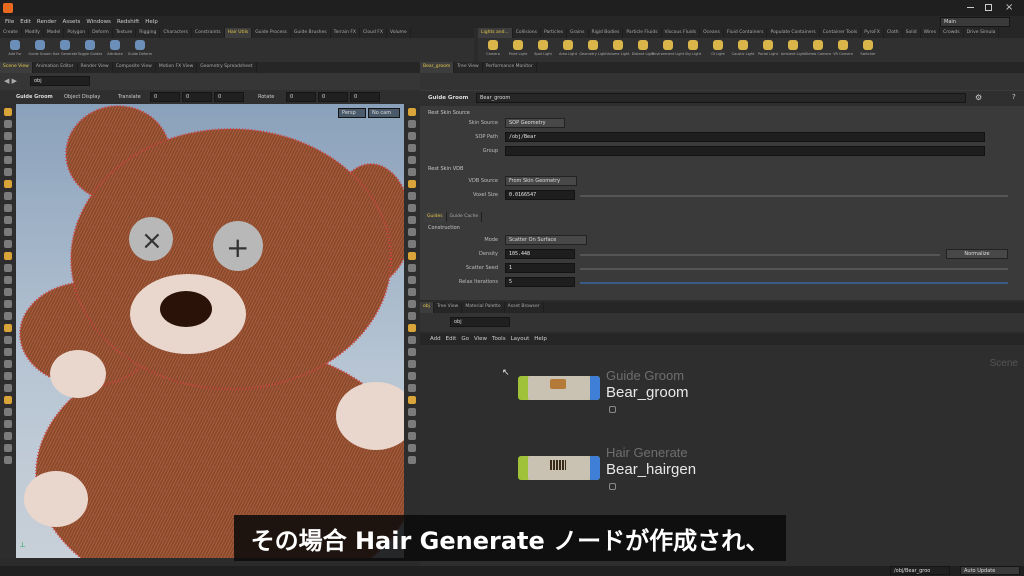  I want to click on param-node-name-field: Bear_groom, so click(721, 98).